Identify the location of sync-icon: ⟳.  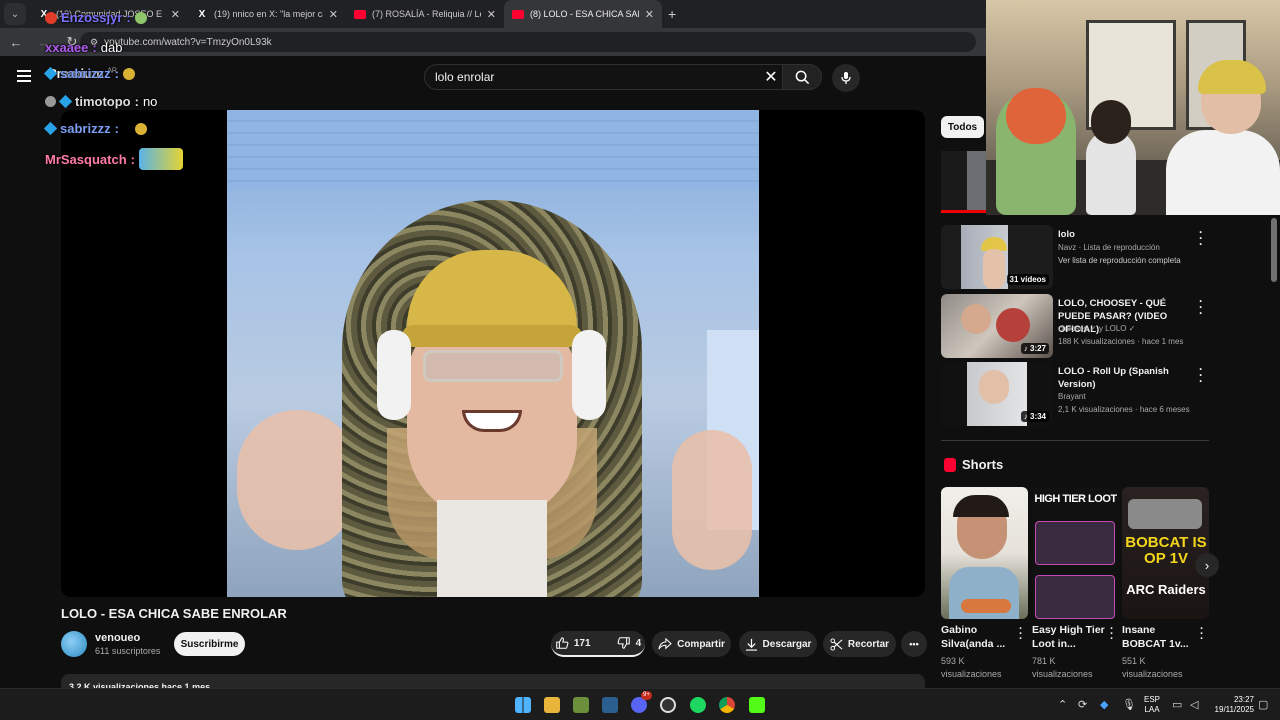
(1082, 704).